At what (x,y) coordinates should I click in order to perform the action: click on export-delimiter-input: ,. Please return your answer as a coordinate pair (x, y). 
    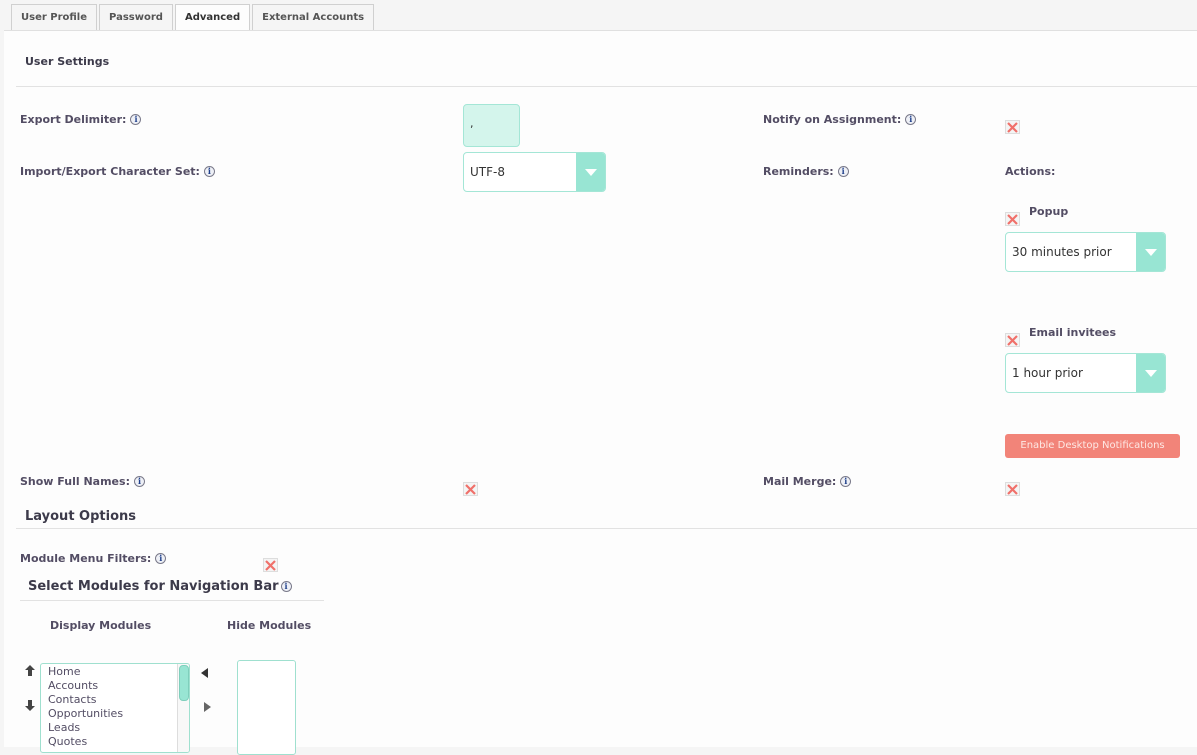
    Looking at the image, I should click on (491, 125).